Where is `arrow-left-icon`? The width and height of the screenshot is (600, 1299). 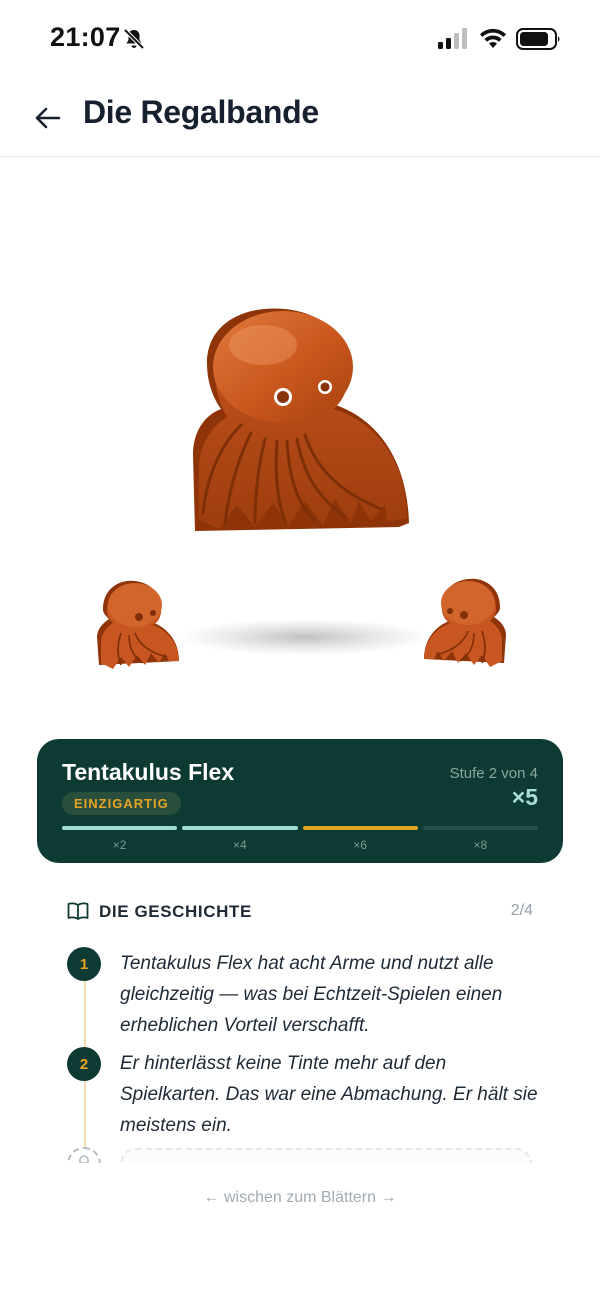
arrow-left-icon is located at coordinates (48, 118).